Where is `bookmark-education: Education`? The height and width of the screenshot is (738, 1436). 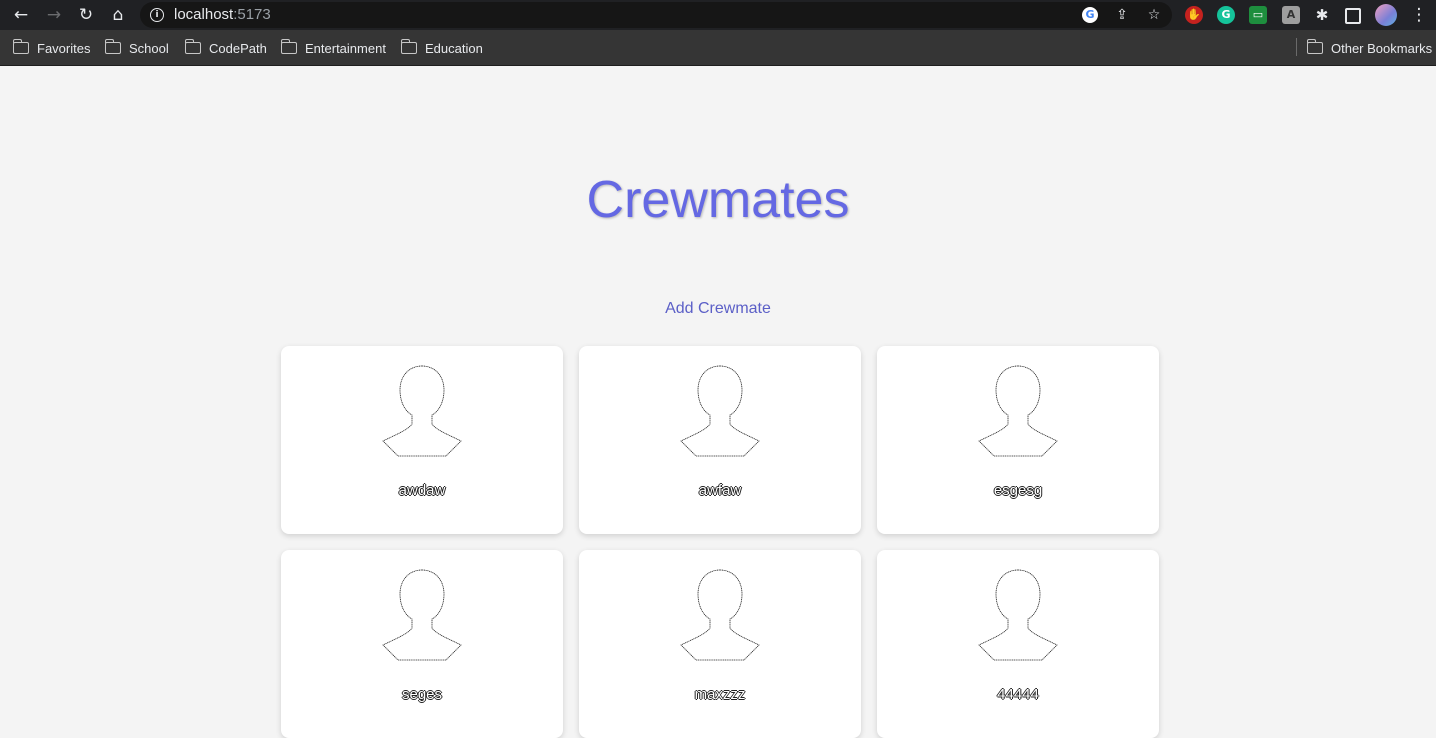
bookmark-education: Education is located at coordinates (441, 48).